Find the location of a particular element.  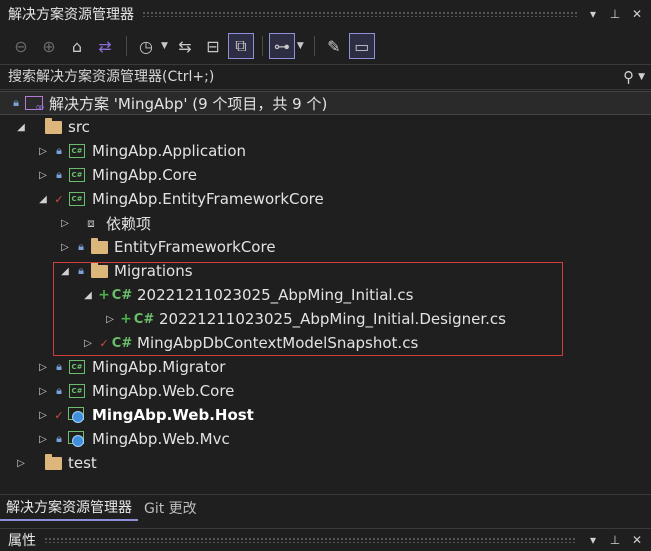

tree-item-label: MingAbpDbContextModelSnapshot.cs is located at coordinates (278, 343).